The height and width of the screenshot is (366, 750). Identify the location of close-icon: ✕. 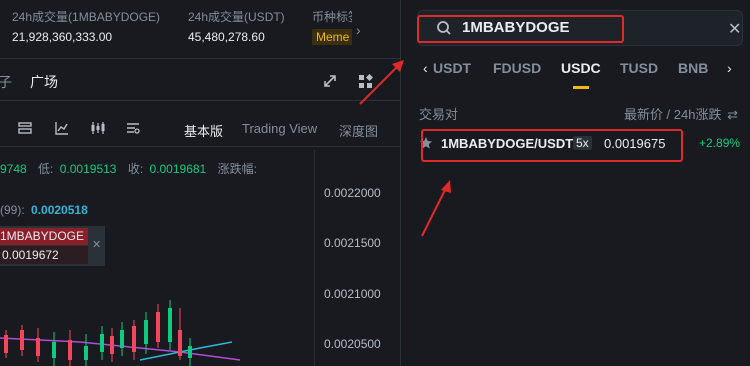
(96, 244).